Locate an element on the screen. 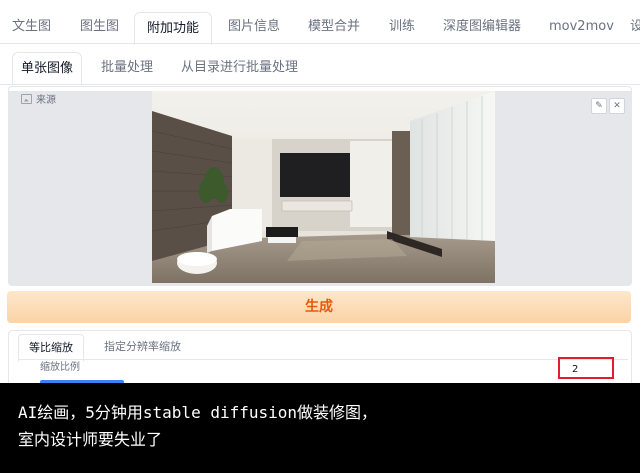  resize-ratio-input: 2 is located at coordinates (586, 368).